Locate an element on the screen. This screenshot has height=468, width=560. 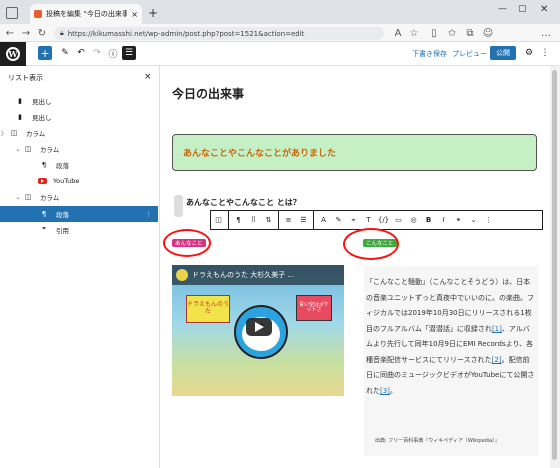
redo-icon: ↷ is located at coordinates (97, 53).